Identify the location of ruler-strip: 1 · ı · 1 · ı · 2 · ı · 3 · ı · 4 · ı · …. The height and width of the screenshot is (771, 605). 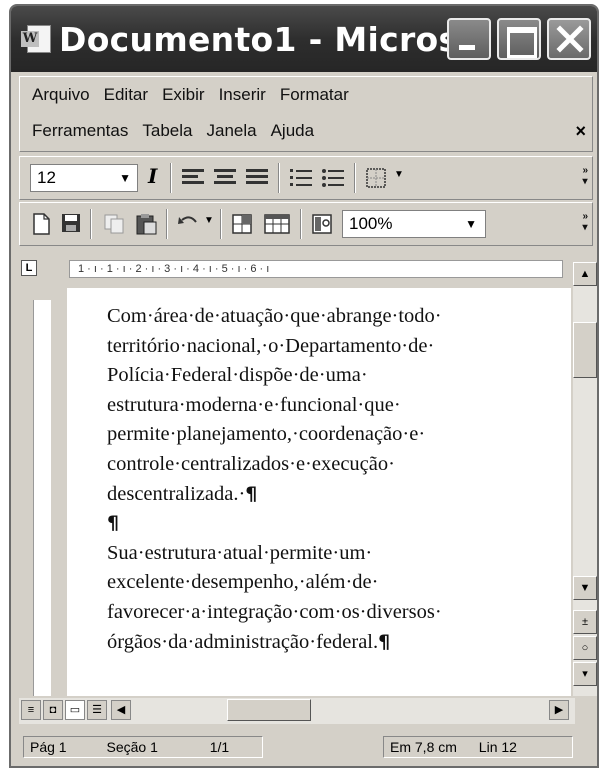
(316, 269).